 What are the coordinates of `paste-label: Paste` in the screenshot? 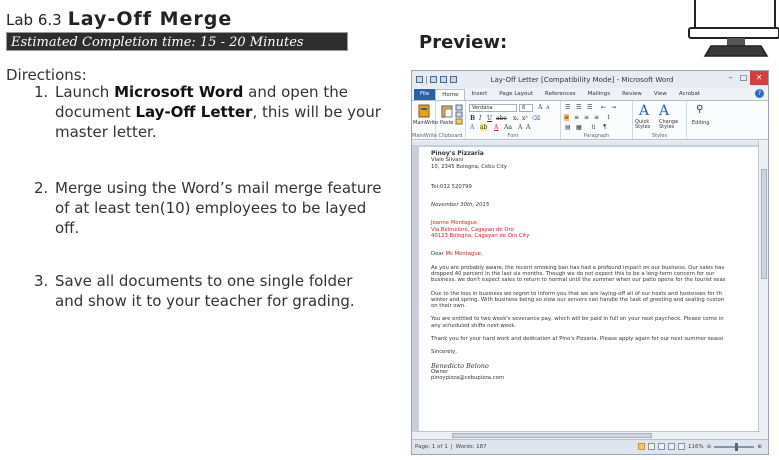 It's located at (447, 123).